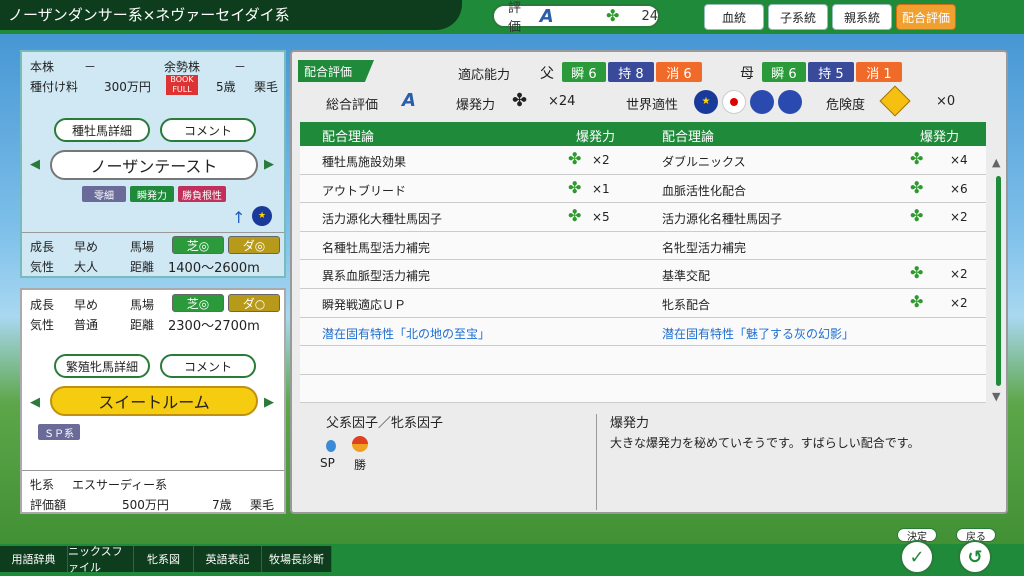 Image resolution: width=1024 pixels, height=576 pixels. Describe the element at coordinates (269, 402) in the screenshot. I see `next-mare-arrow-icon: ▶` at that location.